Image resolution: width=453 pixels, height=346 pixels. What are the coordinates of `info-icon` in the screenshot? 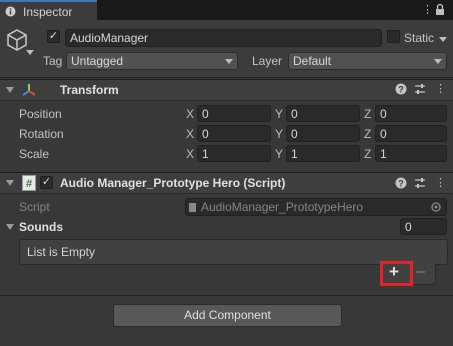 It's located at (10, 11).